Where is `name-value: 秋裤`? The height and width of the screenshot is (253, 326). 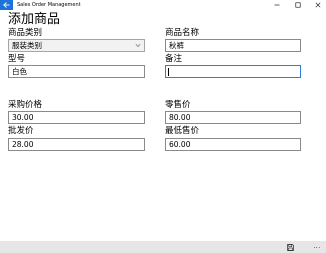
name-value: 秋裤 is located at coordinates (176, 45).